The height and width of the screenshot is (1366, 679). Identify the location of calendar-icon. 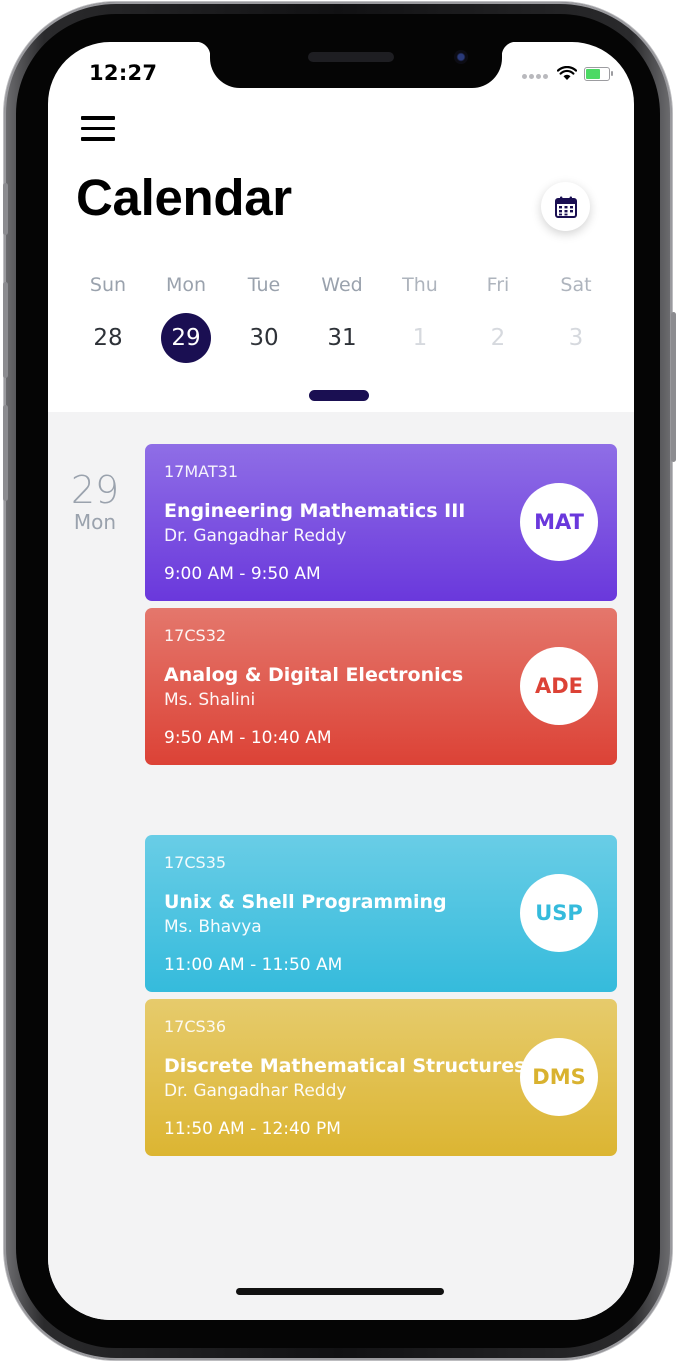
(565, 207).